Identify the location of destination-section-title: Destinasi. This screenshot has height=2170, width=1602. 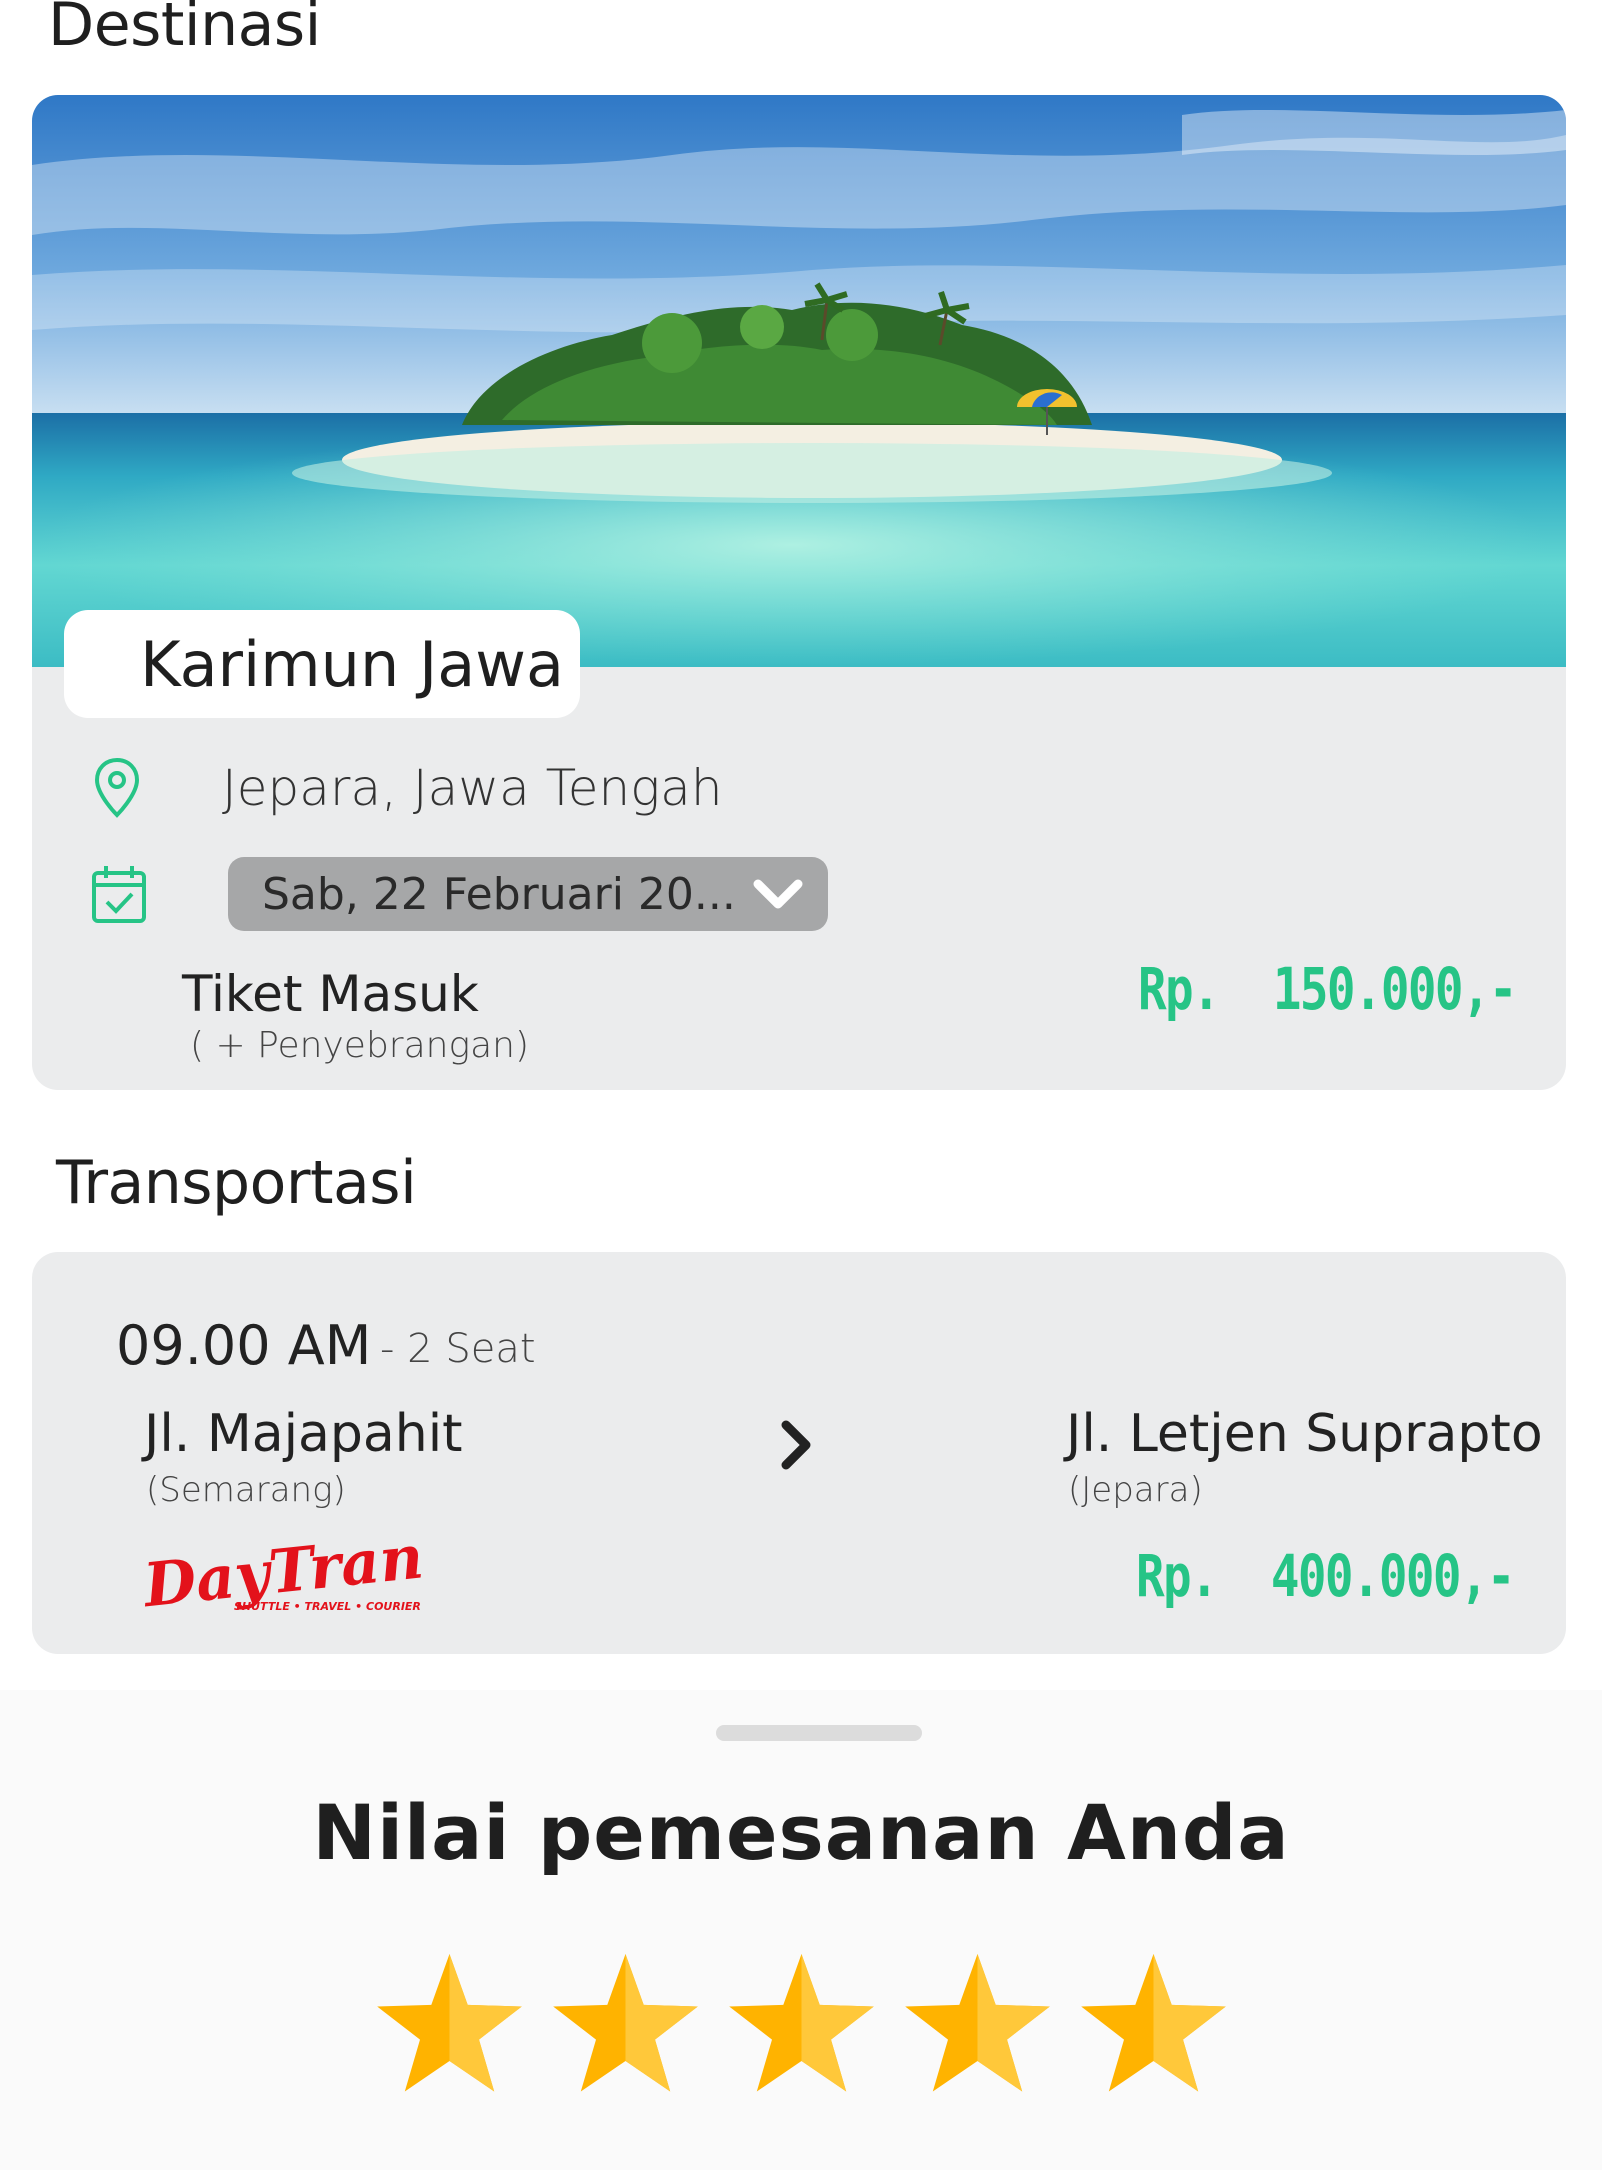
(184, 30).